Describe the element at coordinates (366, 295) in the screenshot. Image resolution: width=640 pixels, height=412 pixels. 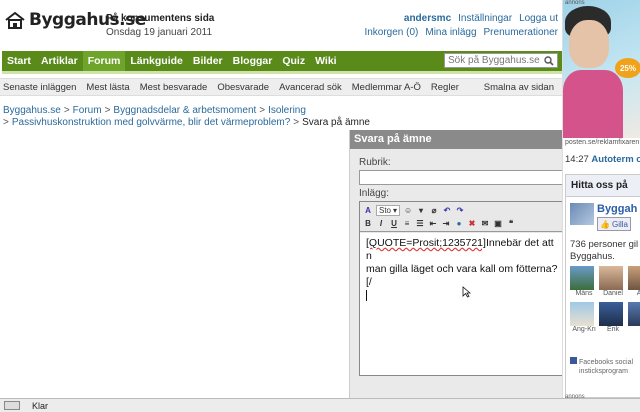
I see `text-cursor` at that location.